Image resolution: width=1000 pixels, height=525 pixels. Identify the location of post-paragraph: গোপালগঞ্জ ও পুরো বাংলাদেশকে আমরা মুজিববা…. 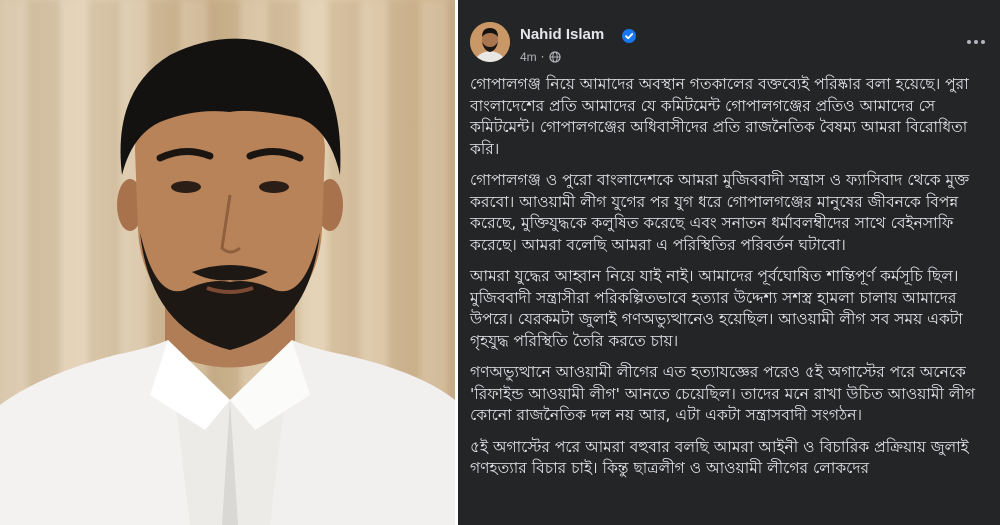
(720, 212).